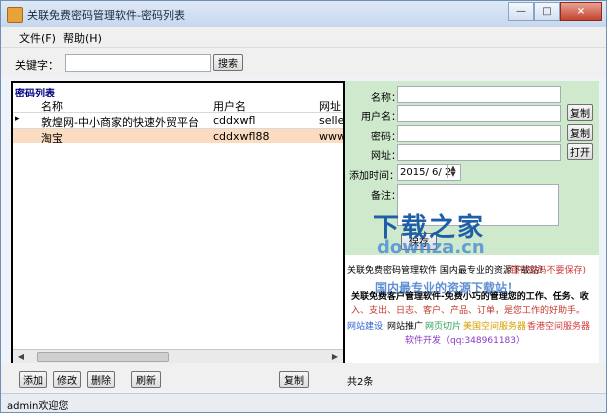 The image size is (607, 413). What do you see at coordinates (101, 379) in the screenshot?
I see `delete-button: 删除` at bounding box center [101, 379].